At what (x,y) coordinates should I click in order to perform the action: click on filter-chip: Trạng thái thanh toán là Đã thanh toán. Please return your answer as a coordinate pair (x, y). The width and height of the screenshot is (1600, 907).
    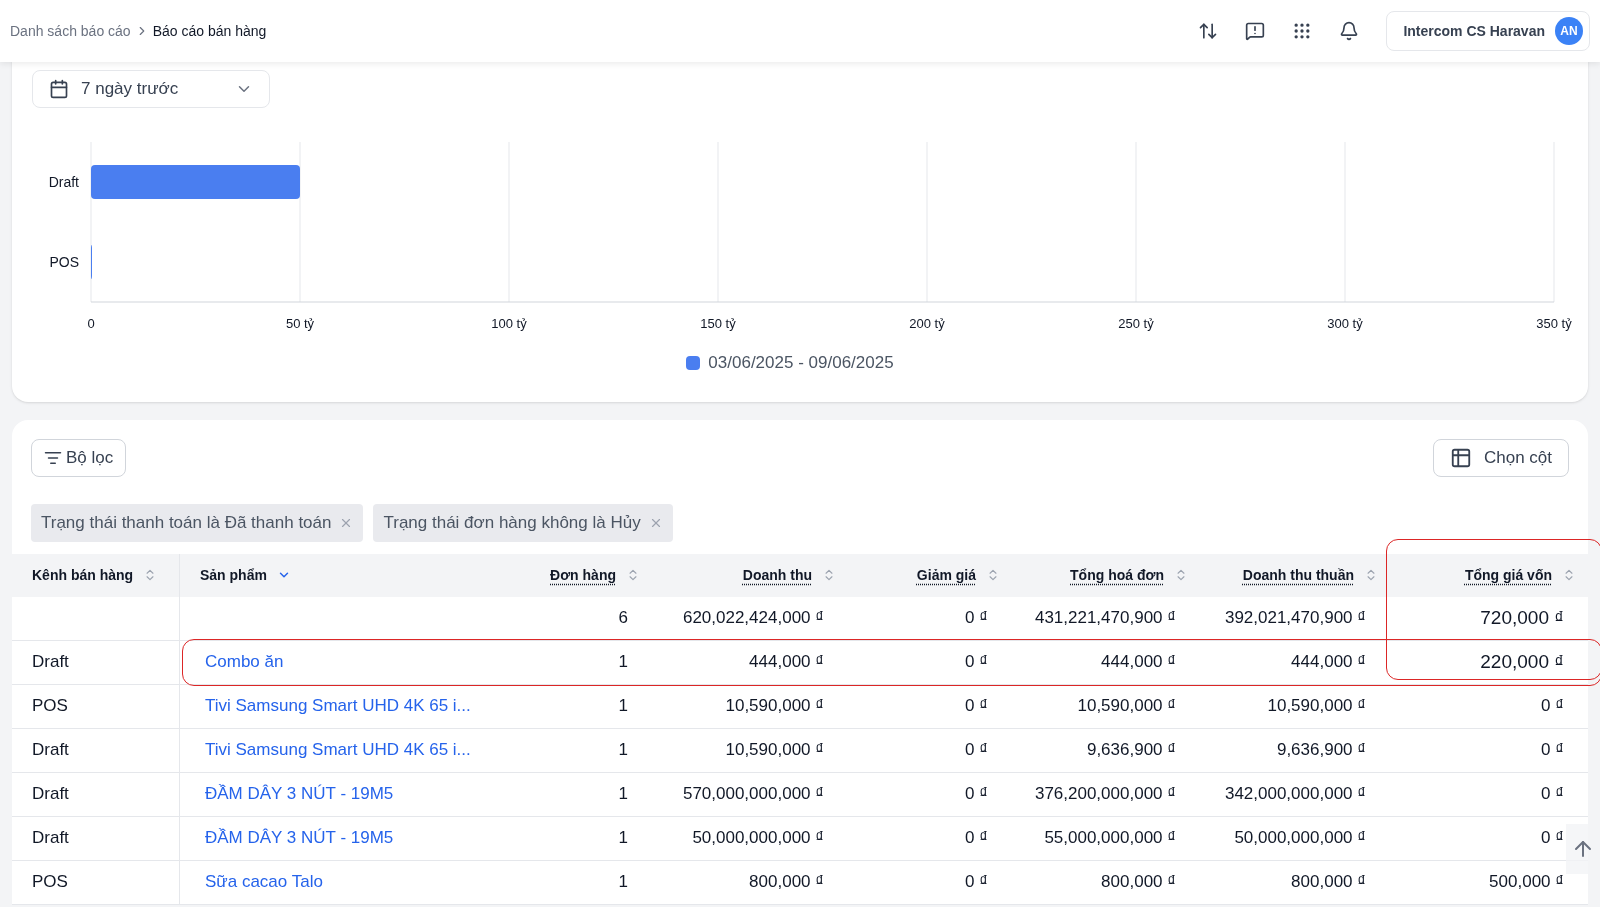
    Looking at the image, I should click on (197, 522).